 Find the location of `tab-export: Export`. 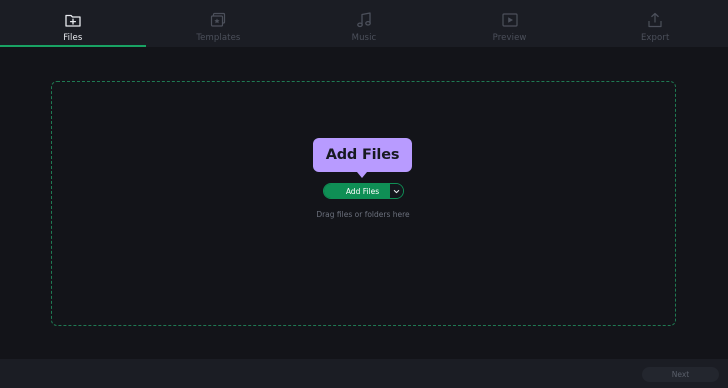

tab-export: Export is located at coordinates (655, 23).